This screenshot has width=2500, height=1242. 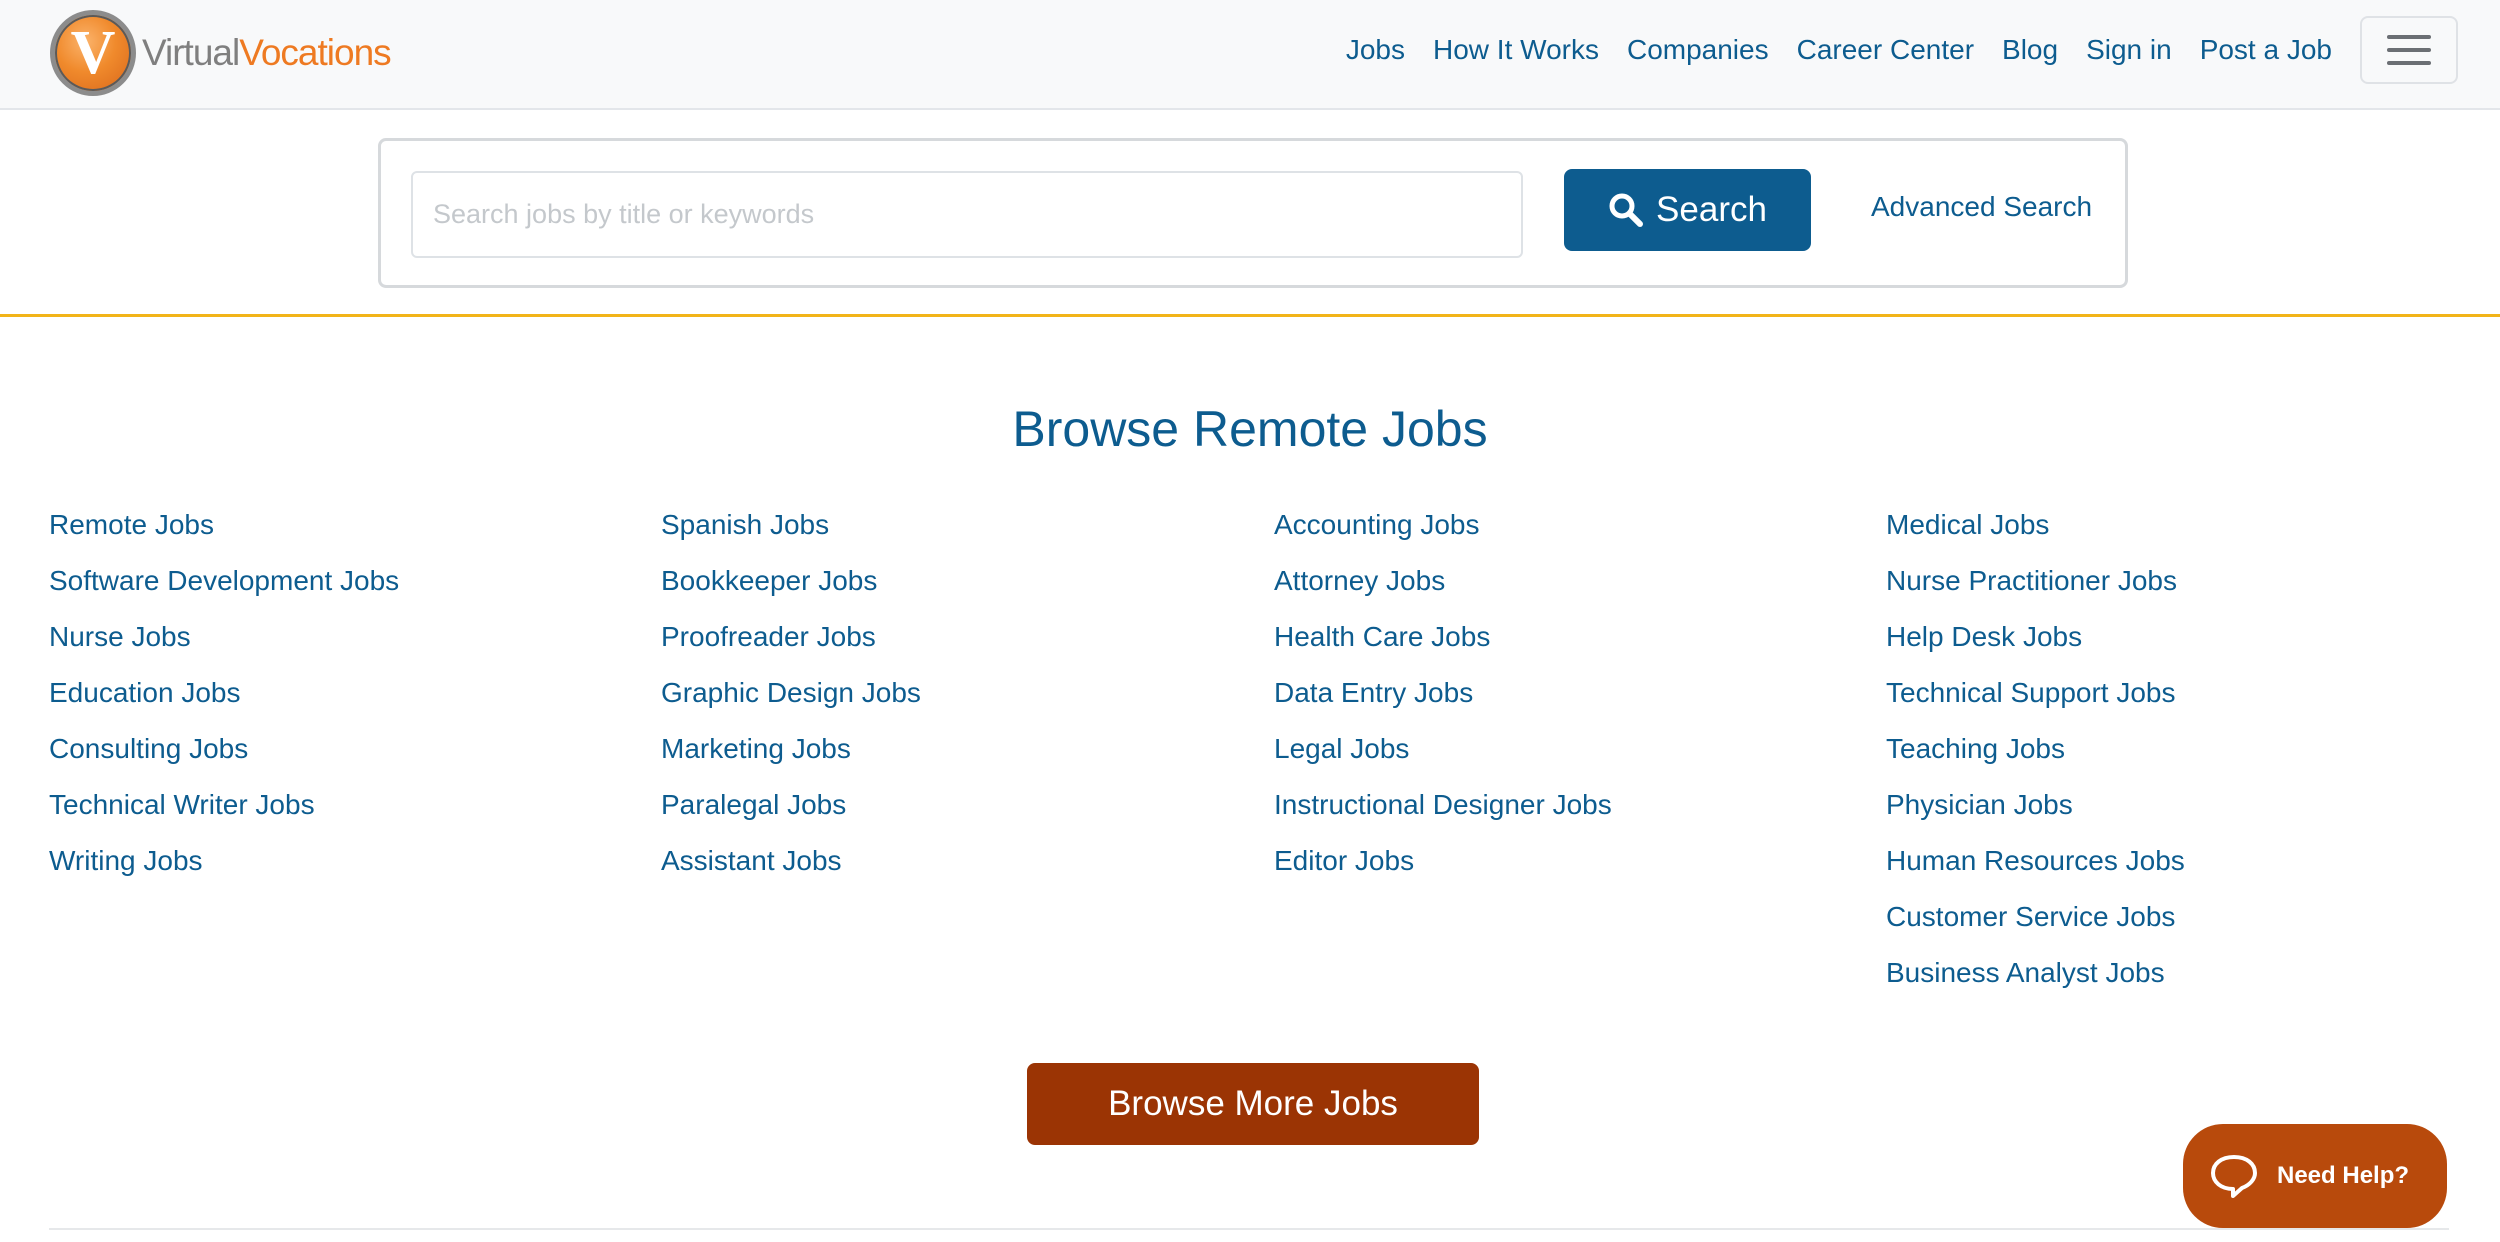 What do you see at coordinates (1981, 207) in the screenshot?
I see `advanced-search-link: Advanced Search` at bounding box center [1981, 207].